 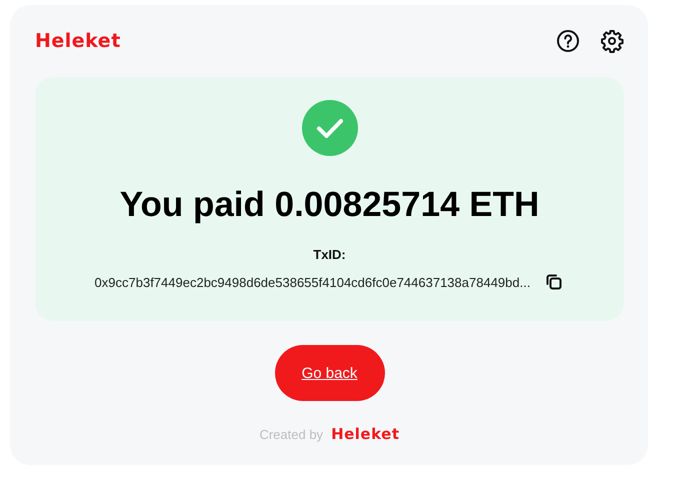 I want to click on help-icon, so click(x=568, y=41).